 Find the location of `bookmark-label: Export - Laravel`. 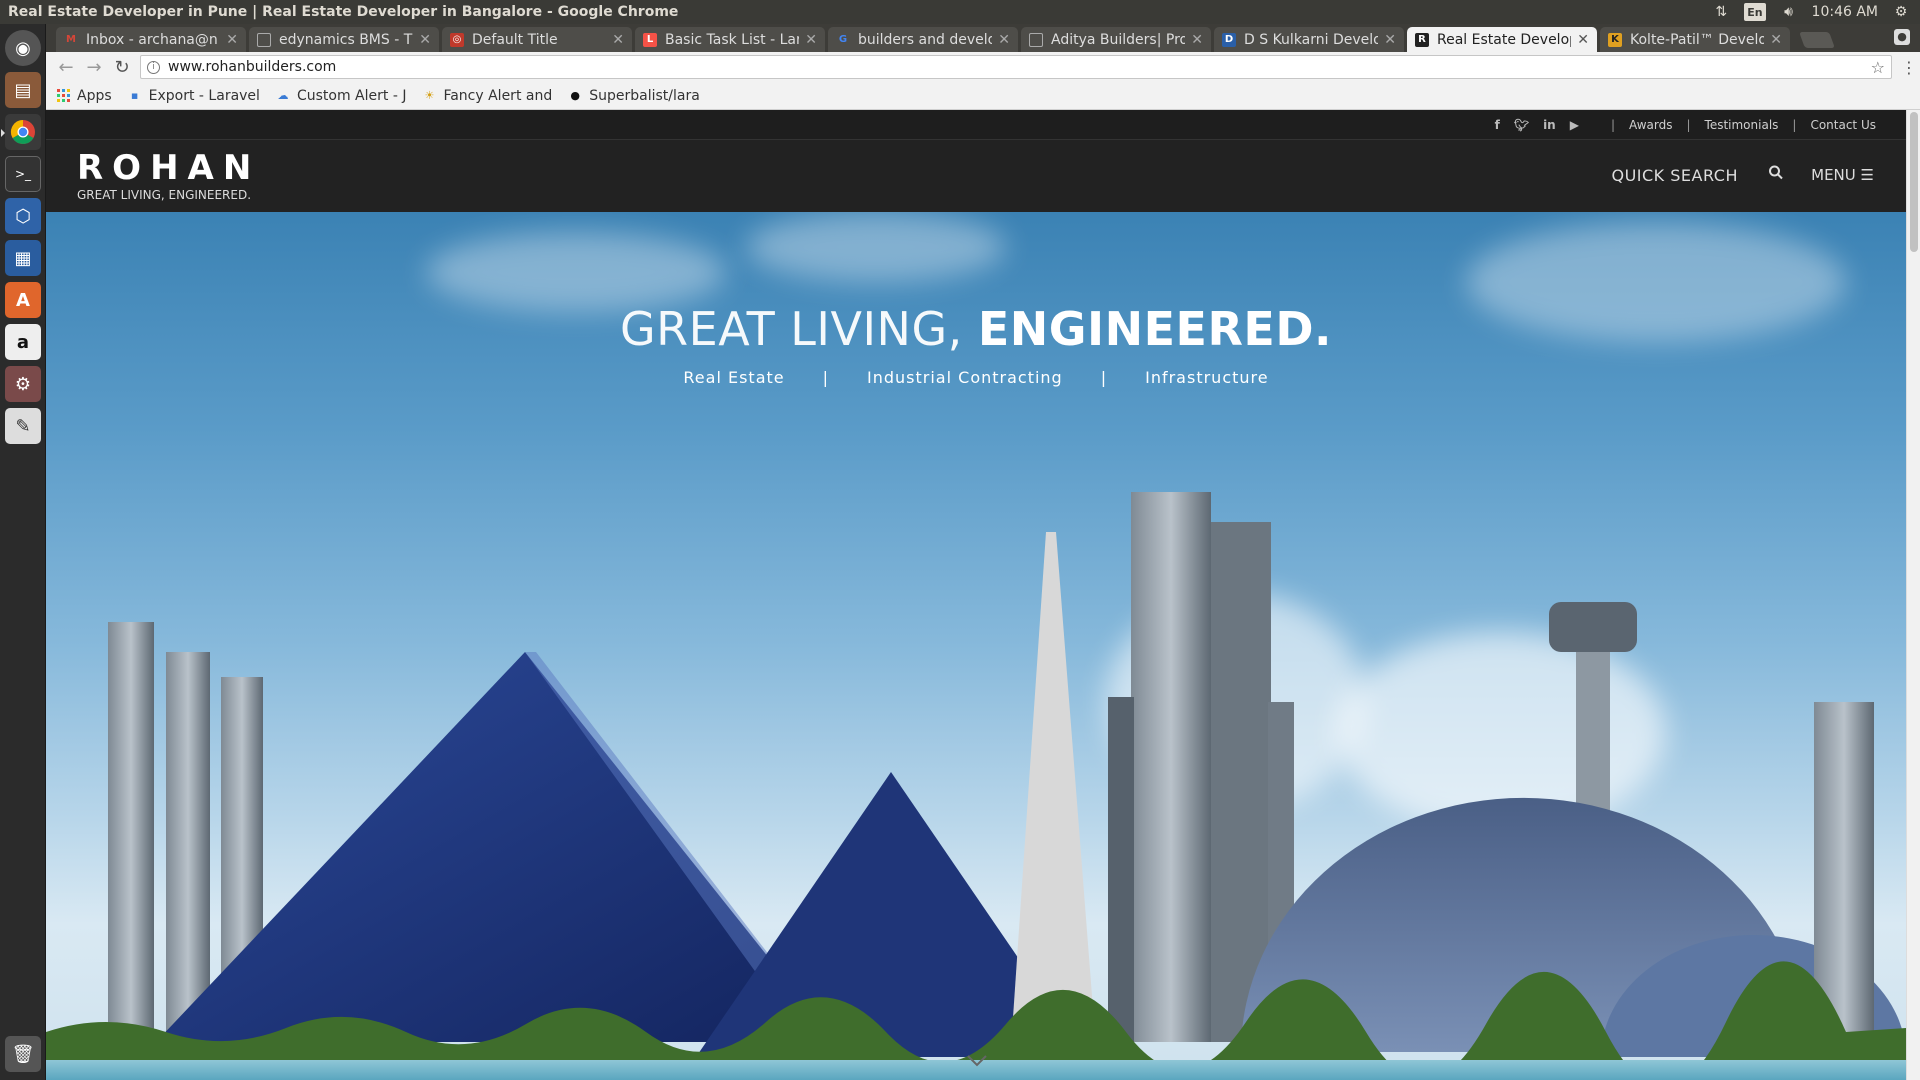

bookmark-label: Export - Laravel is located at coordinates (204, 95).